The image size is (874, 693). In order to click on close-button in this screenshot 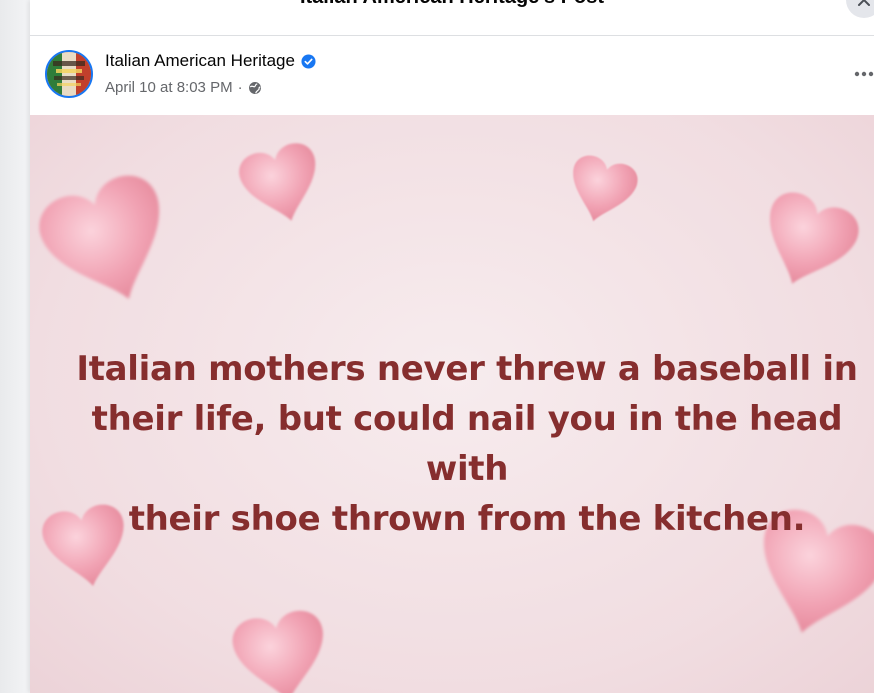, I will do `click(860, 9)`.